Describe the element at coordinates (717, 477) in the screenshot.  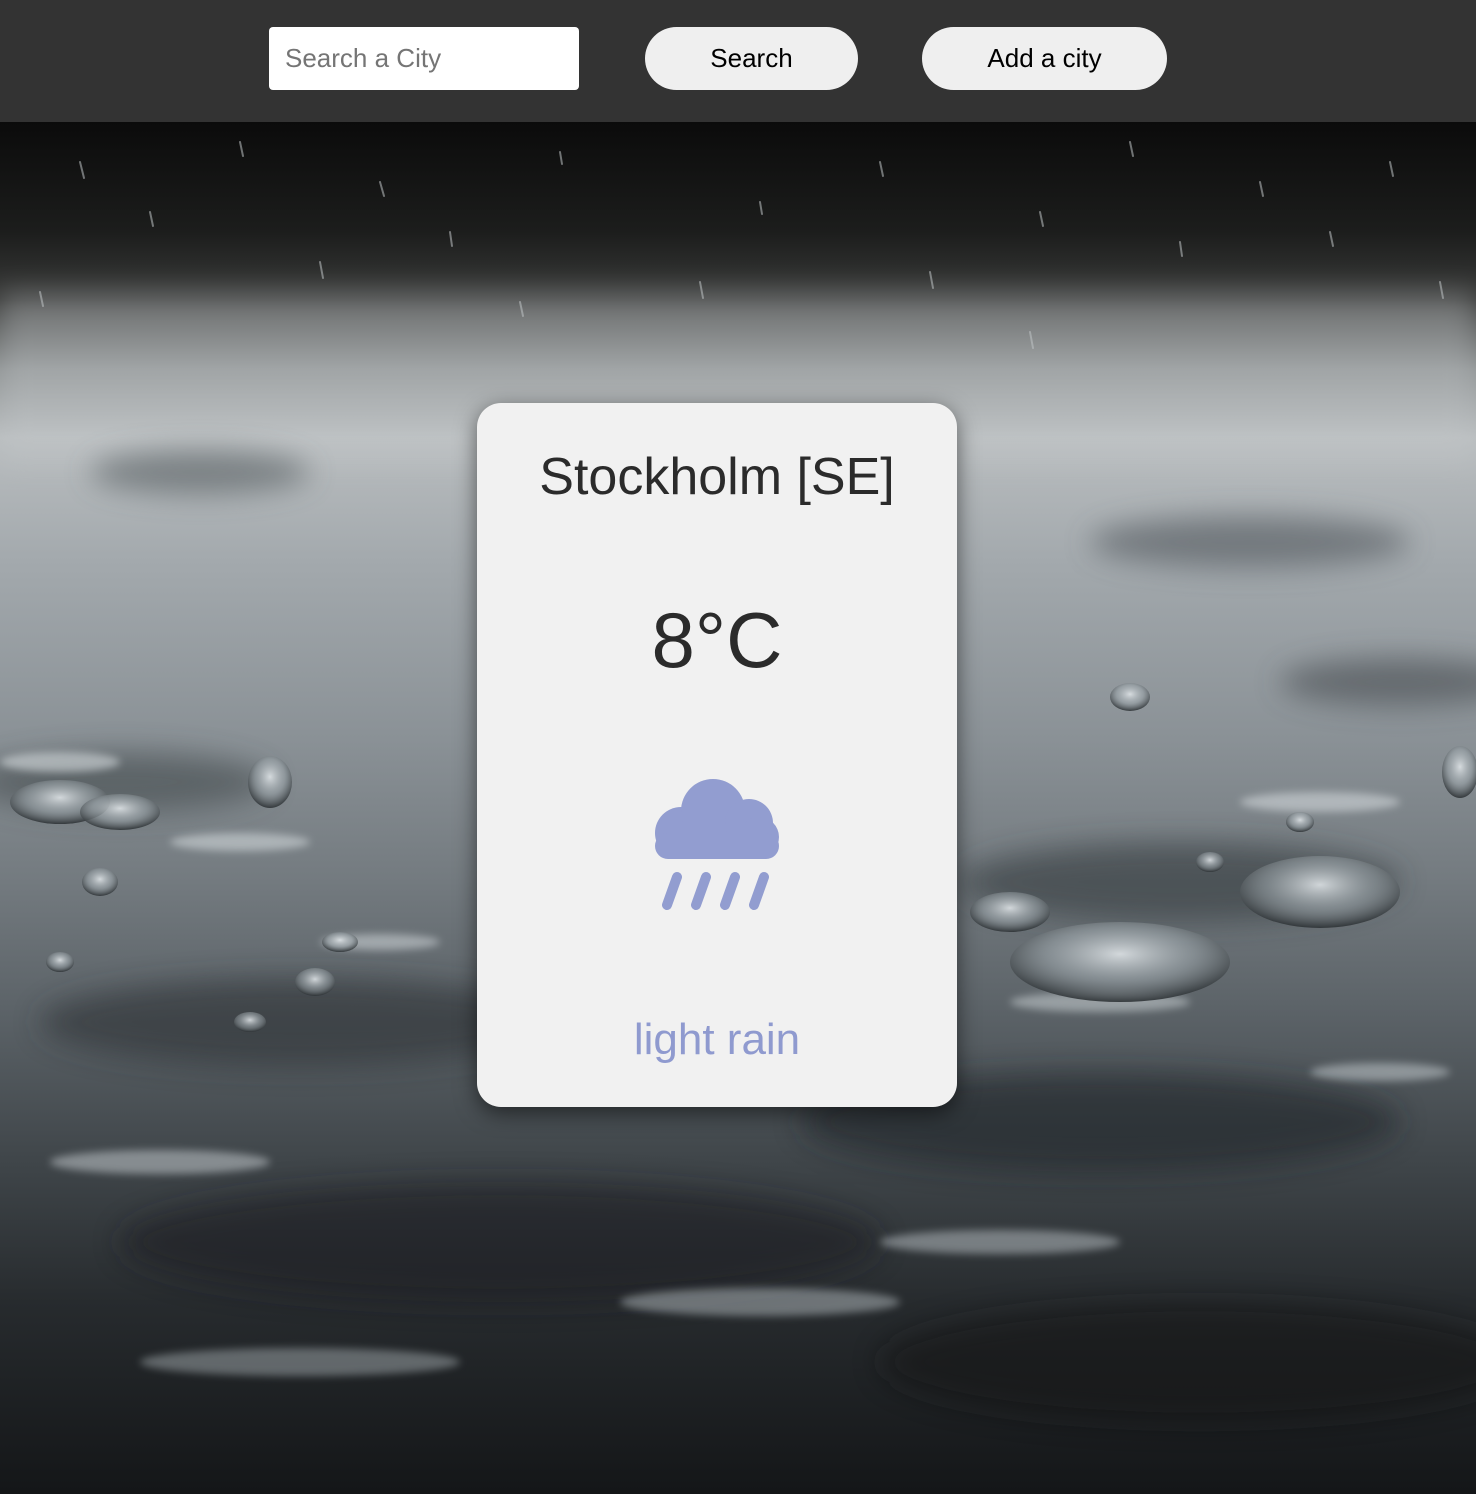
I see `city-name: Stockholm [SE]` at that location.